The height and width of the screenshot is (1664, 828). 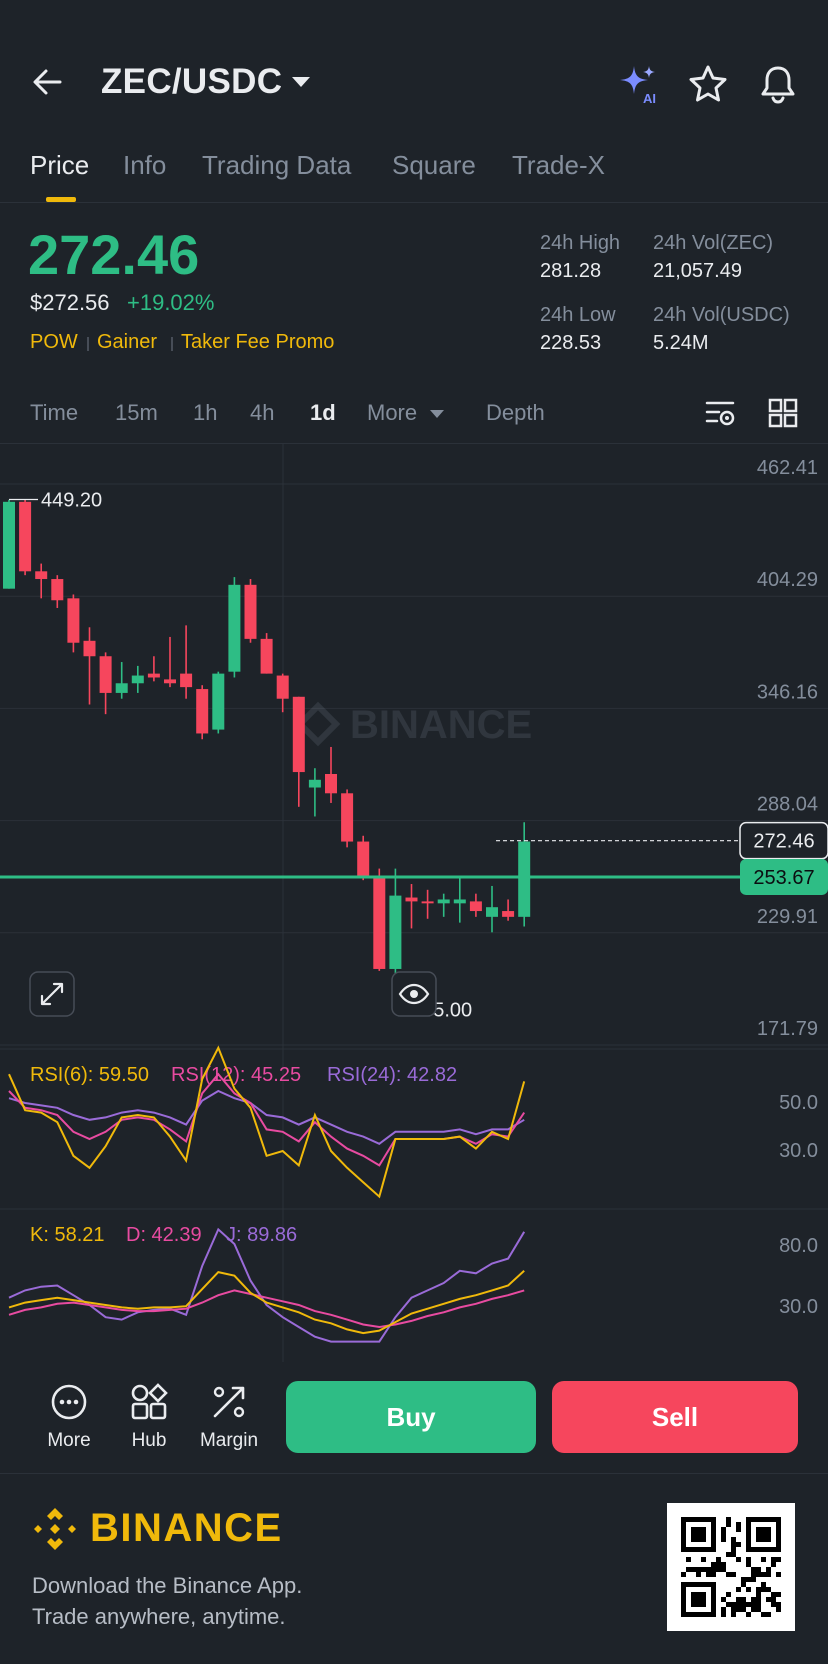 I want to click on qr-code-pattern, so click(x=731, y=1567).